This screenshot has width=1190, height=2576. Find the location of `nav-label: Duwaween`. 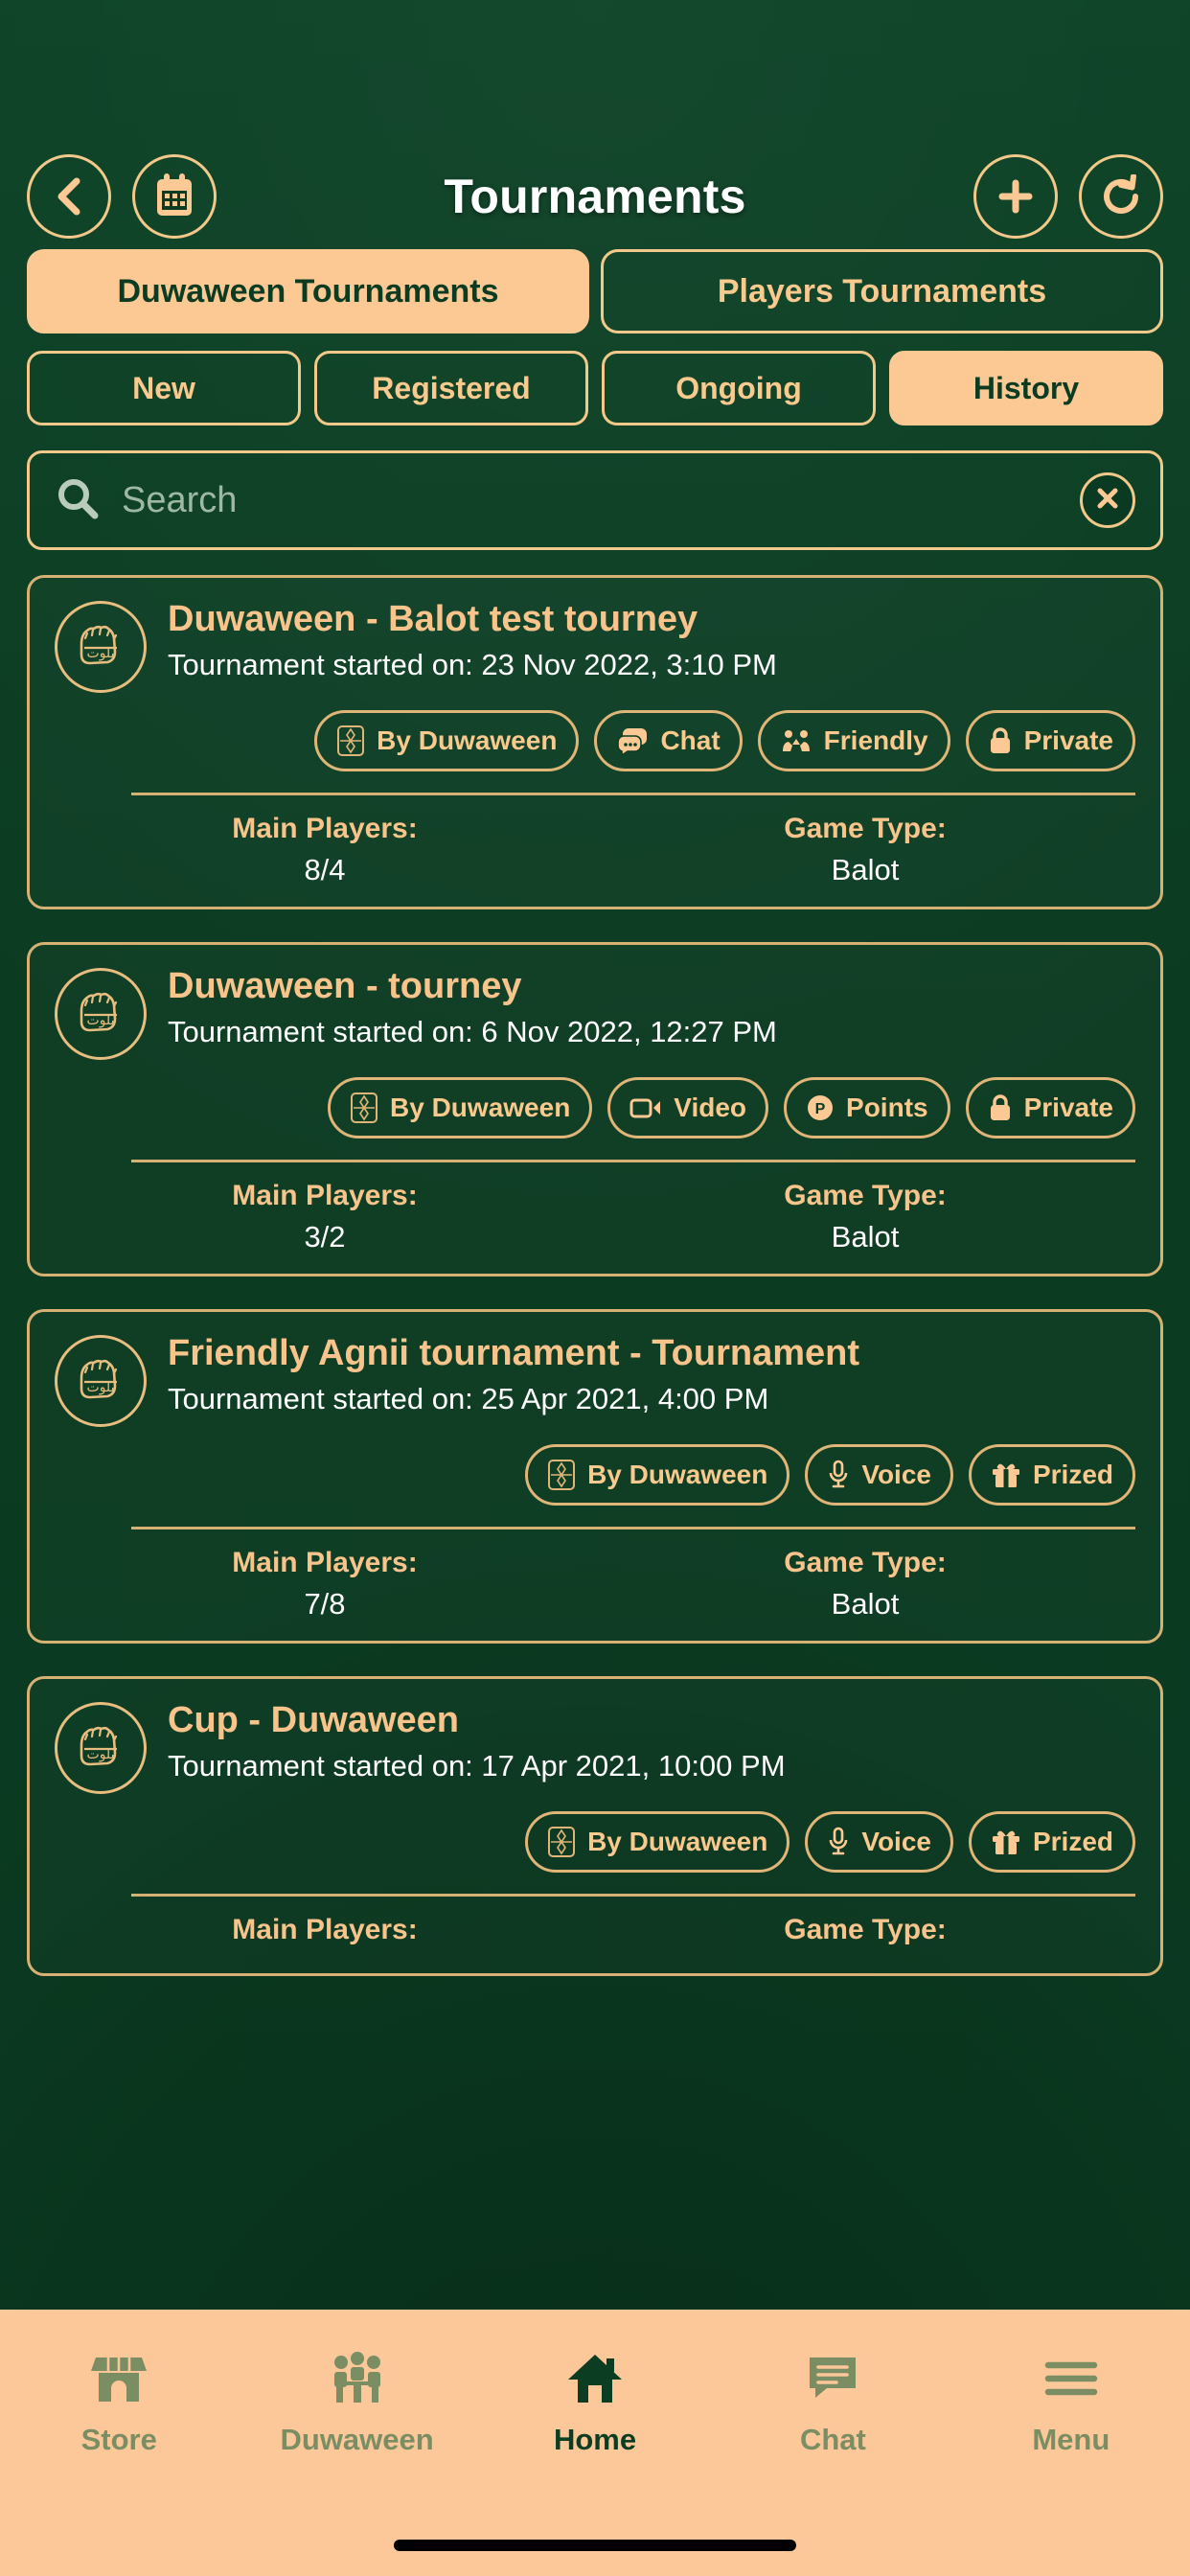

nav-label: Duwaween is located at coordinates (357, 2439).